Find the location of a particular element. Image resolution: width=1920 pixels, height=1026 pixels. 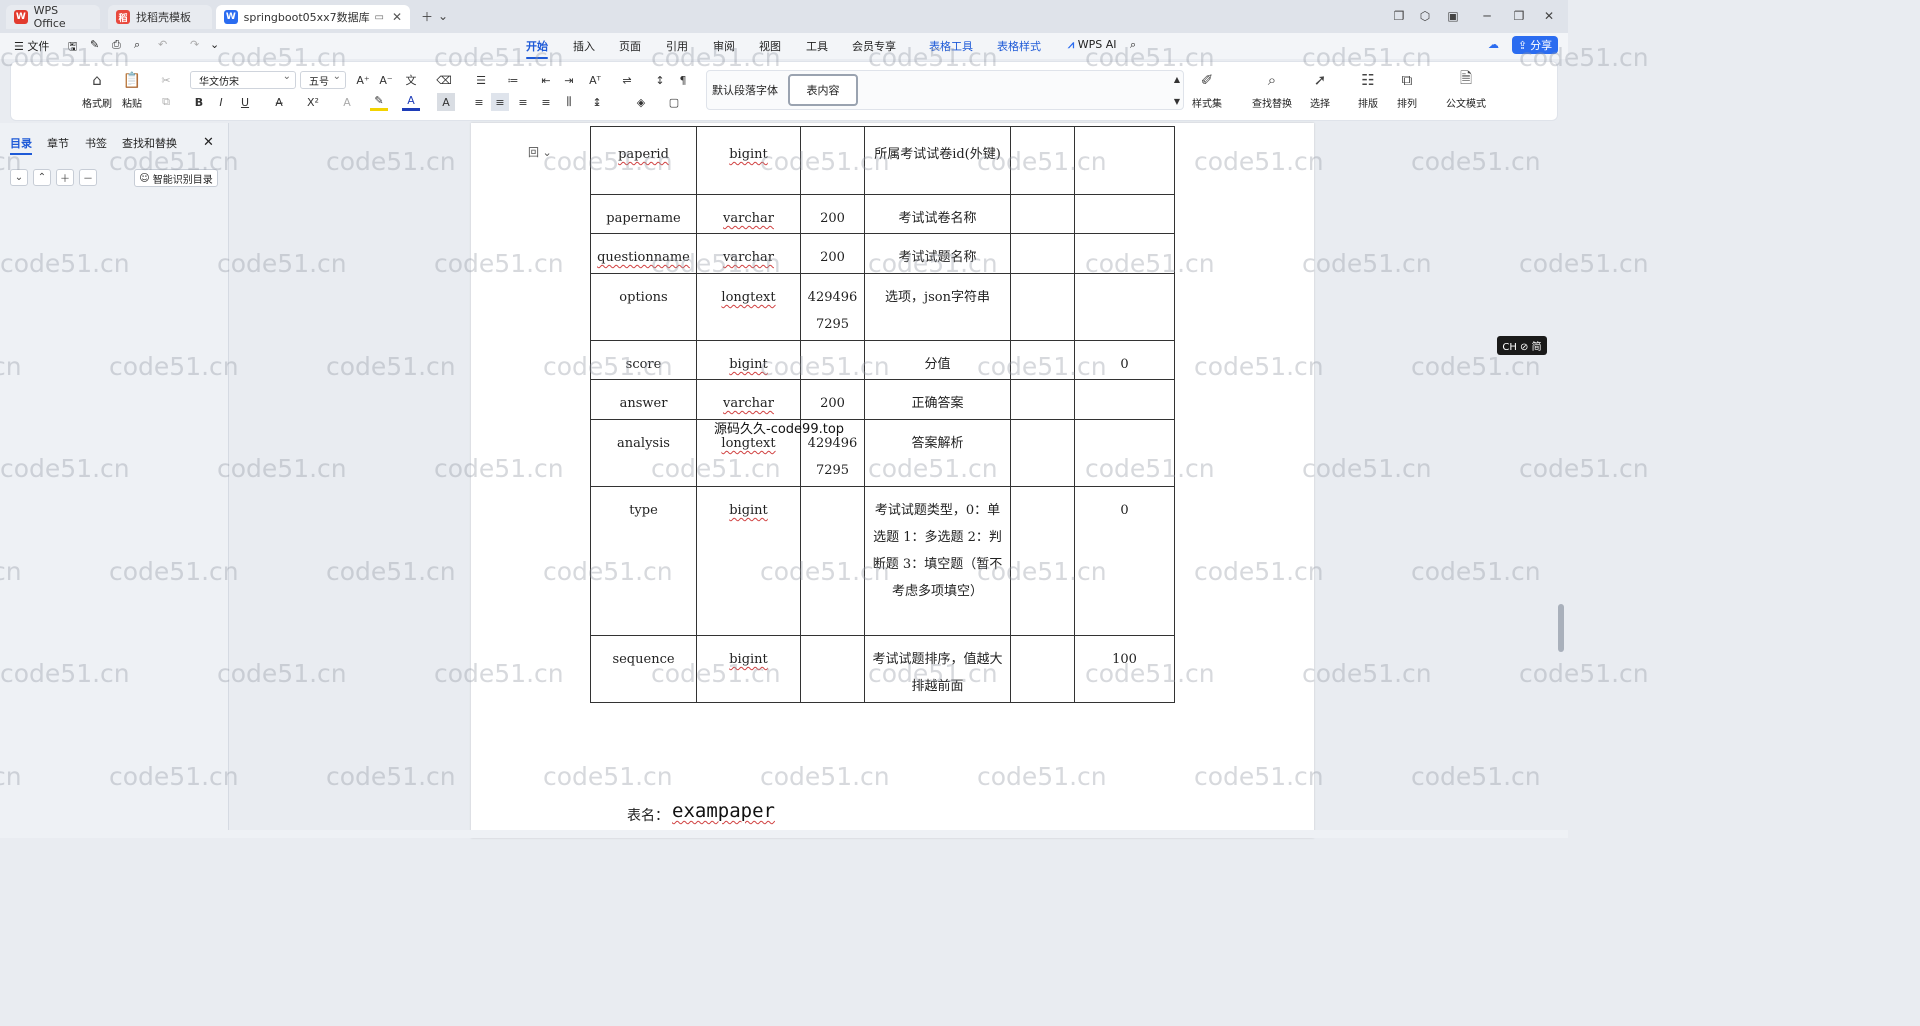

quick-access-chevron-icon: ⌄ is located at coordinates (214, 44).